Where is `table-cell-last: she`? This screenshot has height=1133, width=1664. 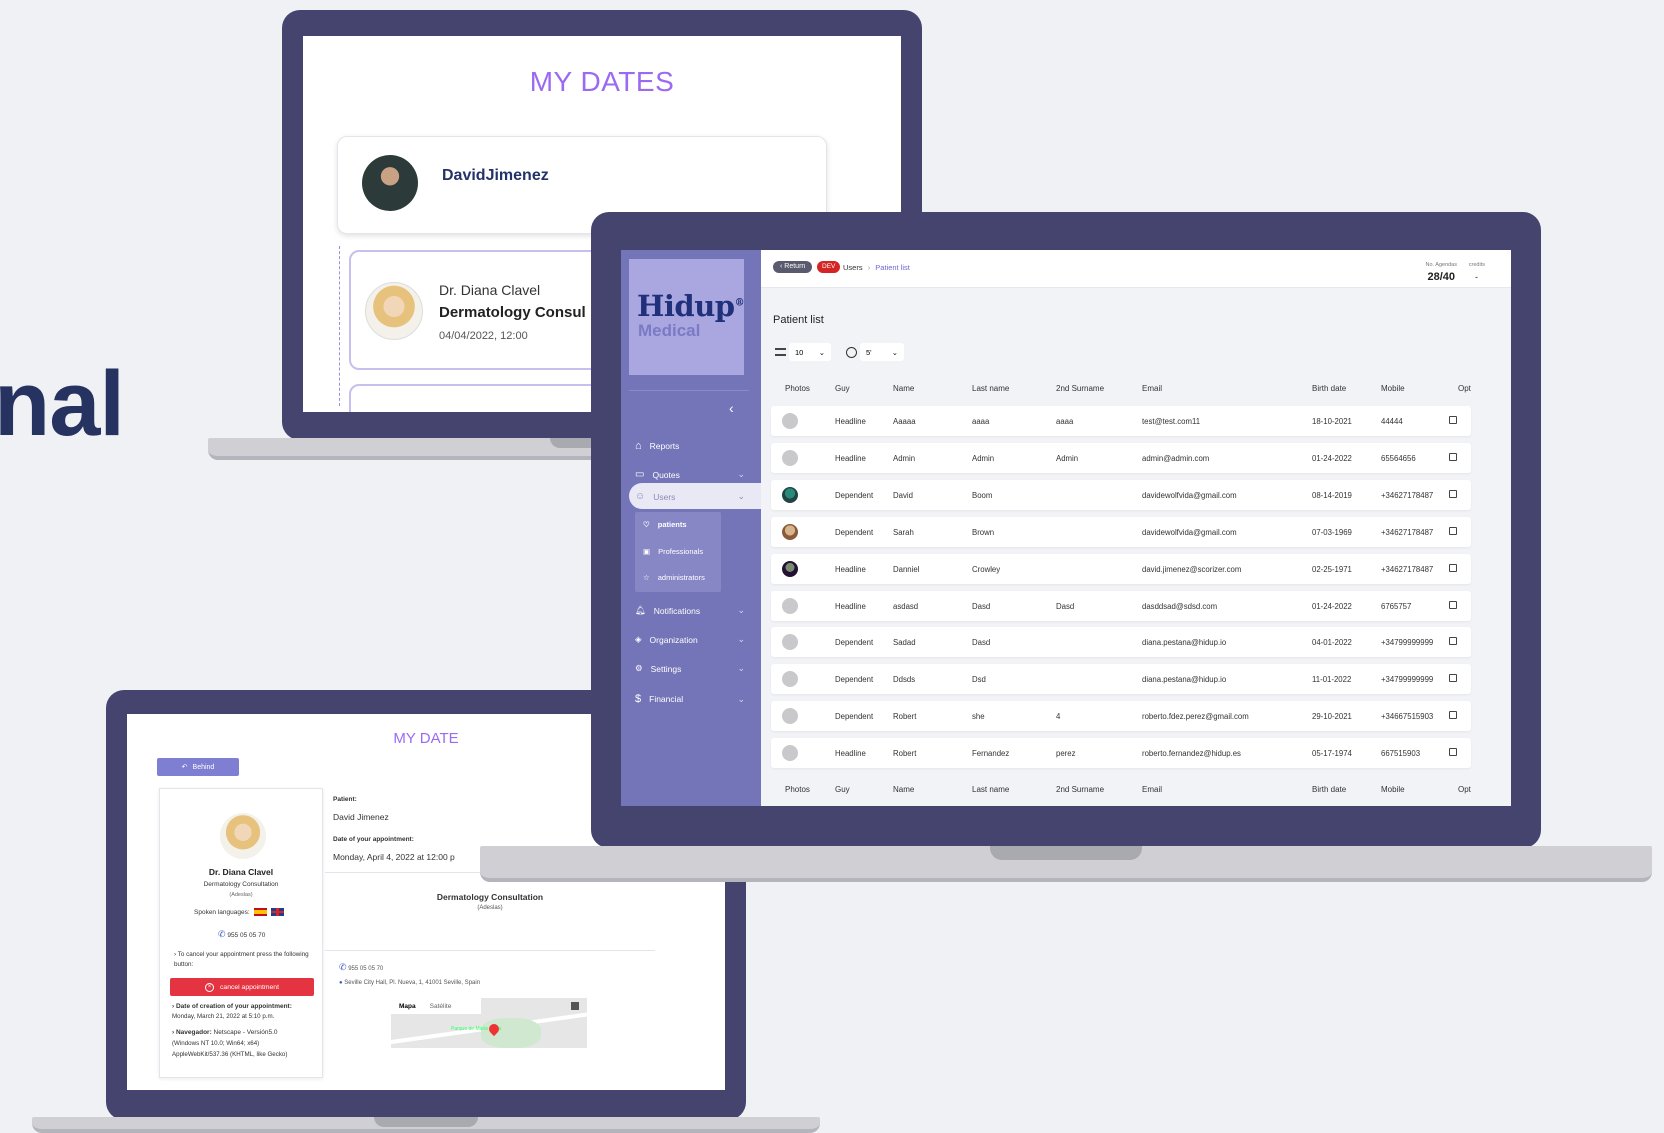
table-cell-last: she is located at coordinates (978, 717).